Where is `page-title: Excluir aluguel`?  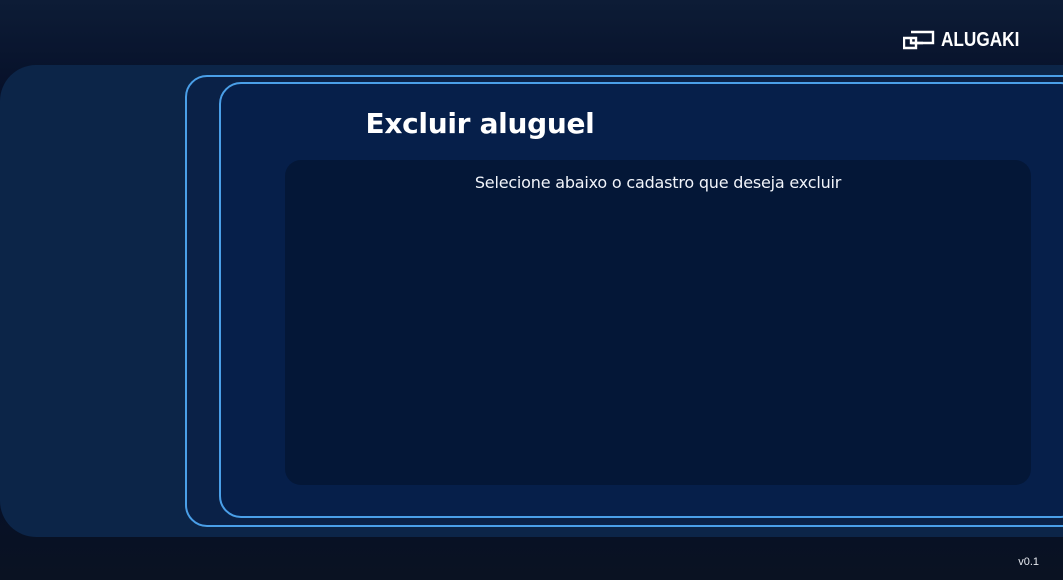
page-title: Excluir aluguel is located at coordinates (480, 123).